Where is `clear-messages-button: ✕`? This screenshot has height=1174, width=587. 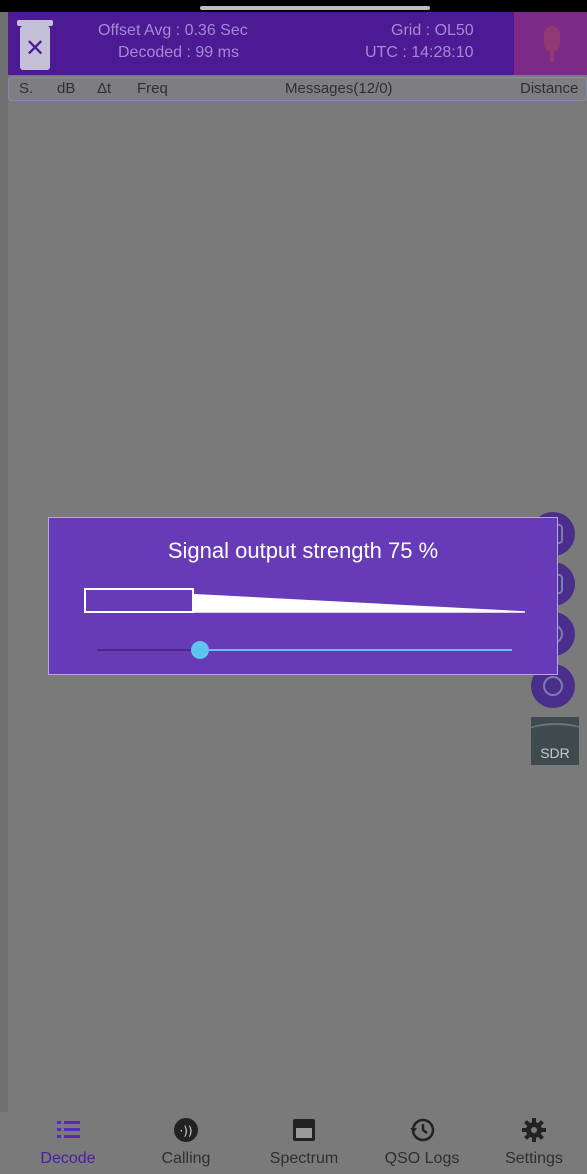
clear-messages-button: ✕ is located at coordinates (35, 45).